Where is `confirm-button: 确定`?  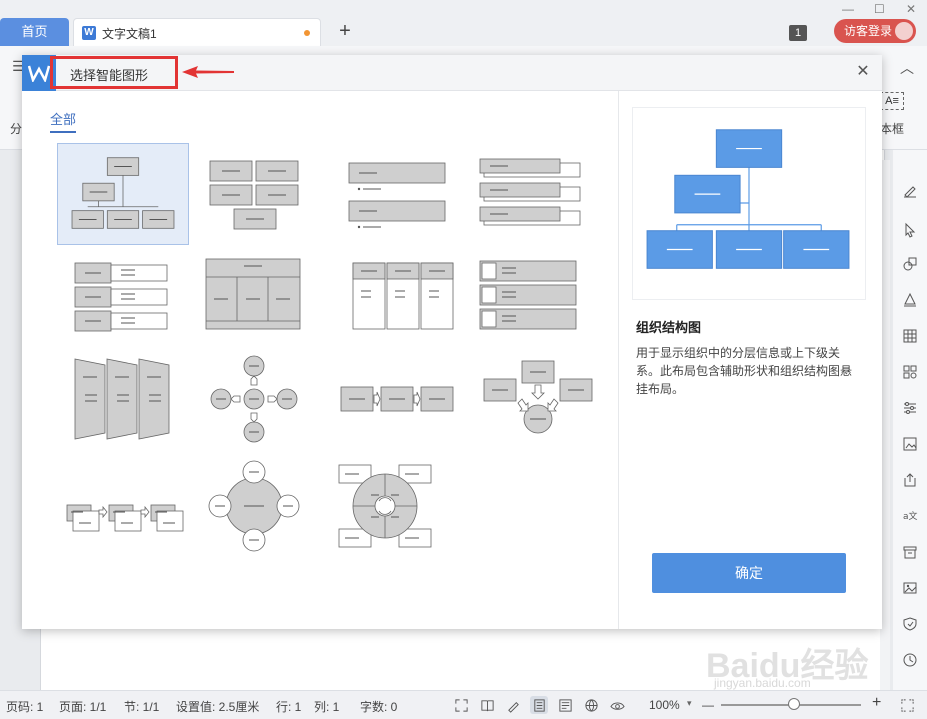
confirm-button: 确定 is located at coordinates (749, 573).